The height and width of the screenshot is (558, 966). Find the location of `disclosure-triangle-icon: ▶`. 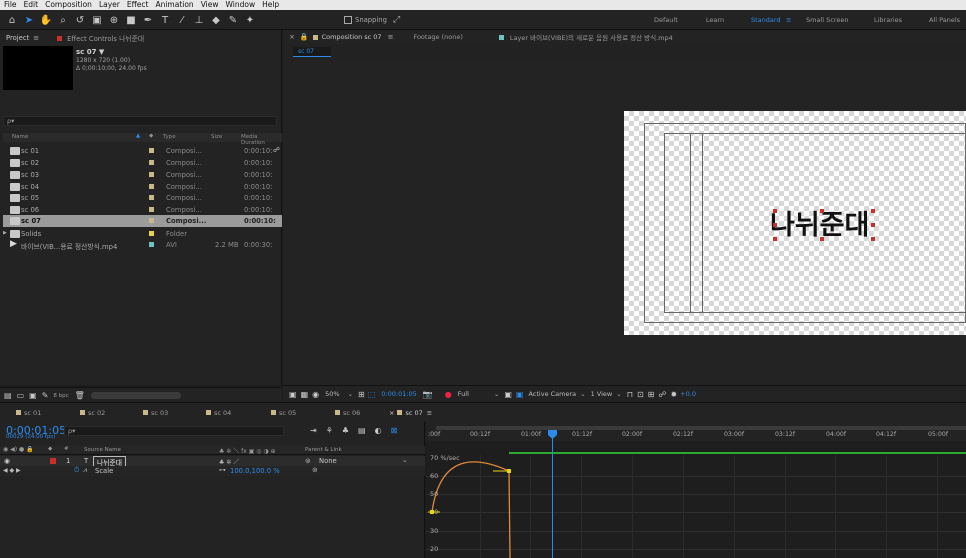

disclosure-triangle-icon: ▶ is located at coordinates (5, 233).